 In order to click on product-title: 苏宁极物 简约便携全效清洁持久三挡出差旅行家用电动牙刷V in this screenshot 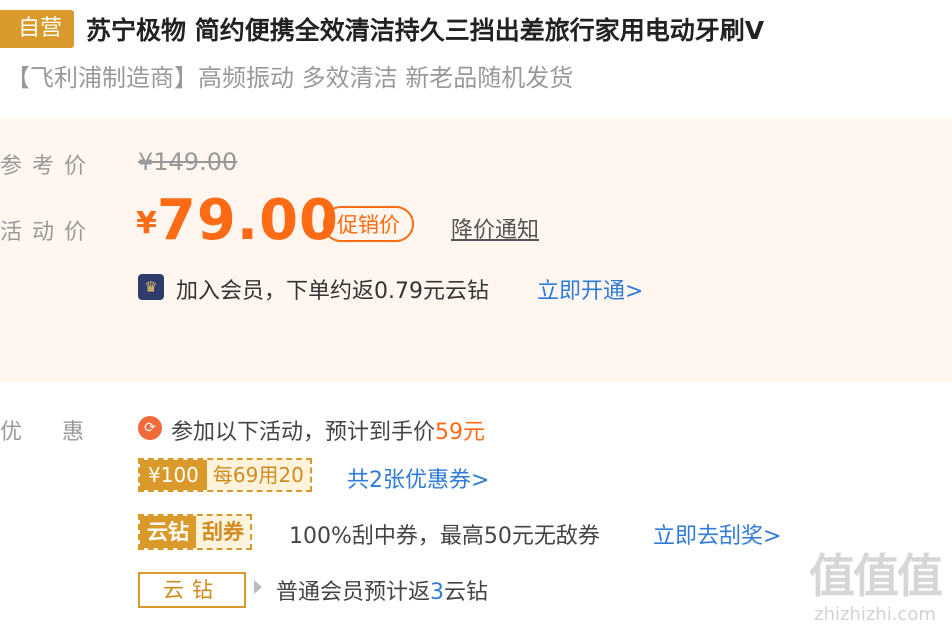, I will do `click(425, 30)`.